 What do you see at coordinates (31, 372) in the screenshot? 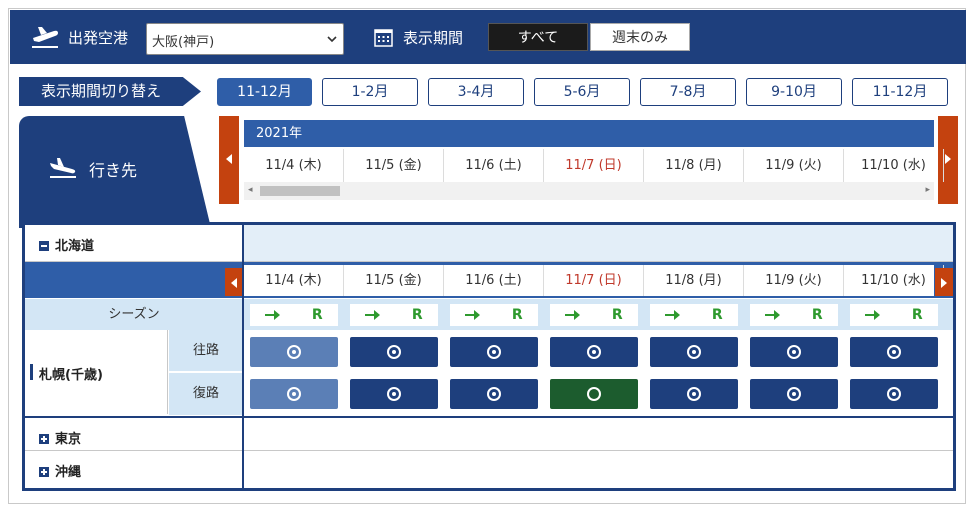
I see `destination-marker` at bounding box center [31, 372].